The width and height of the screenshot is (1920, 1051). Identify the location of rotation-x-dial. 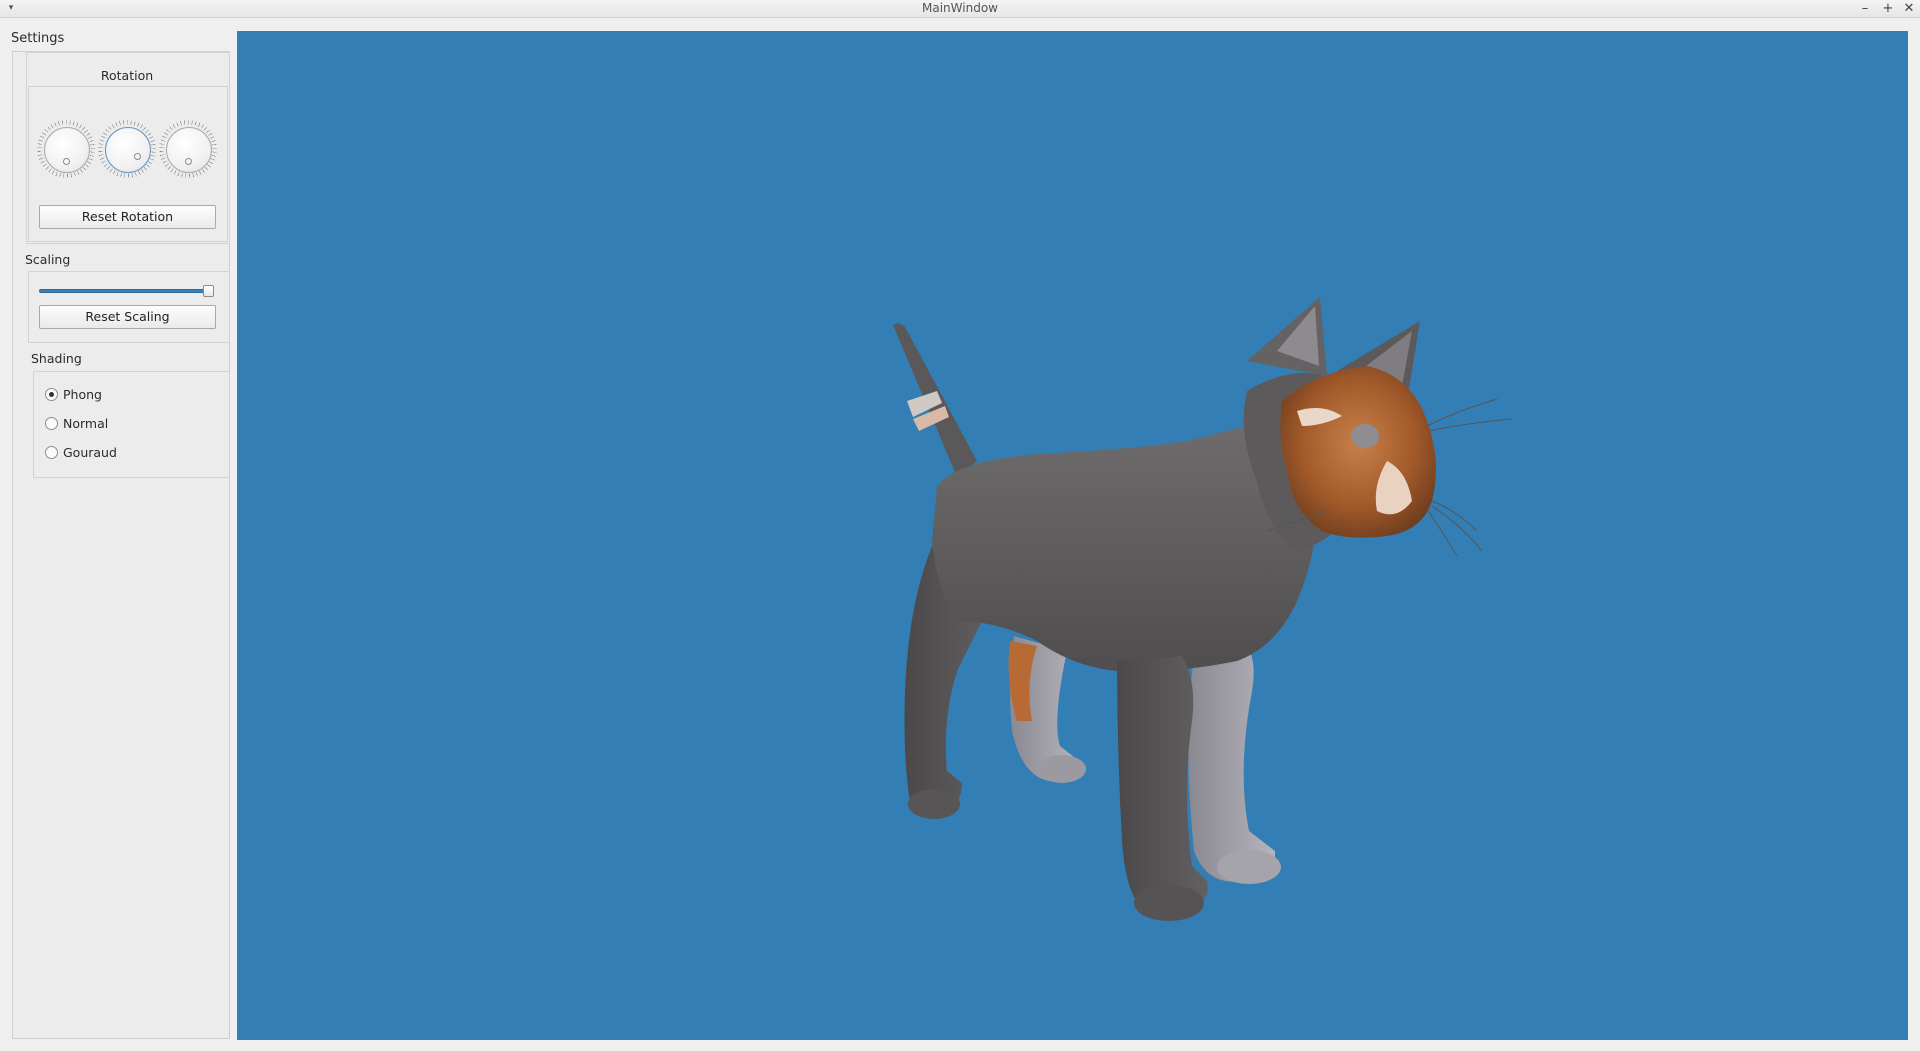
(66, 149).